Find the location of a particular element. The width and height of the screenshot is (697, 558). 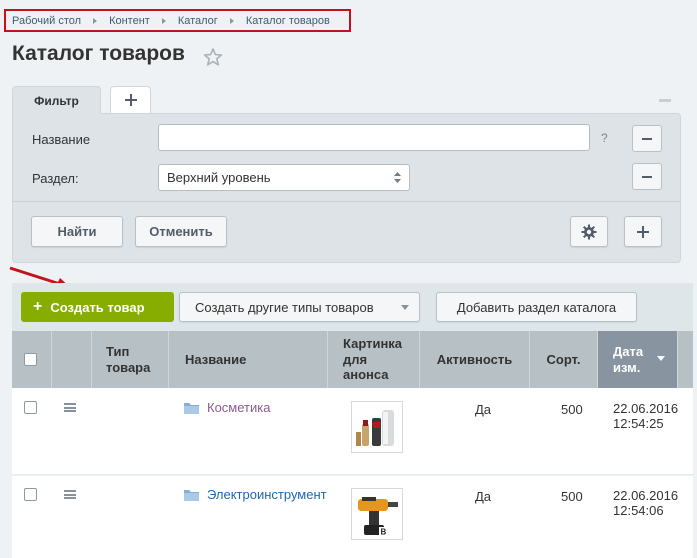

section-field-label: Раздел: is located at coordinates (55, 178).